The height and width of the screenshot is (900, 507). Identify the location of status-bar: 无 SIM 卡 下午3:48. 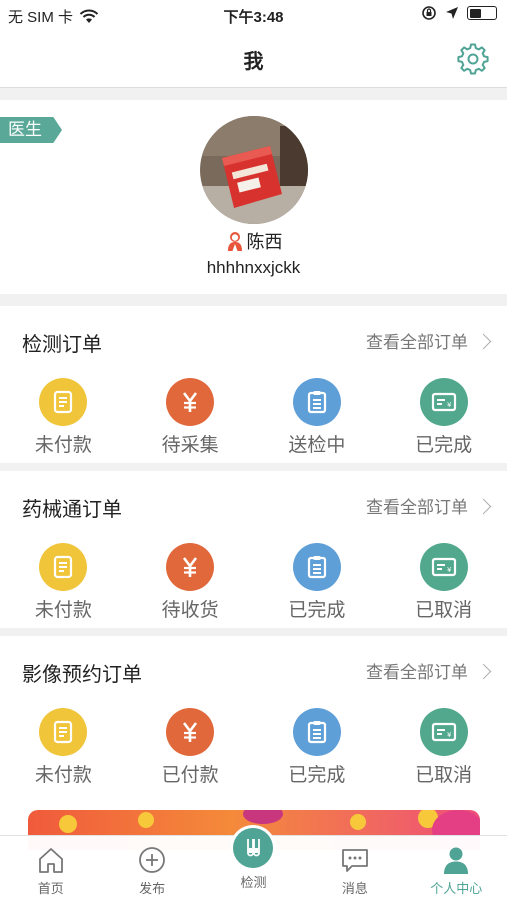
(253, 15).